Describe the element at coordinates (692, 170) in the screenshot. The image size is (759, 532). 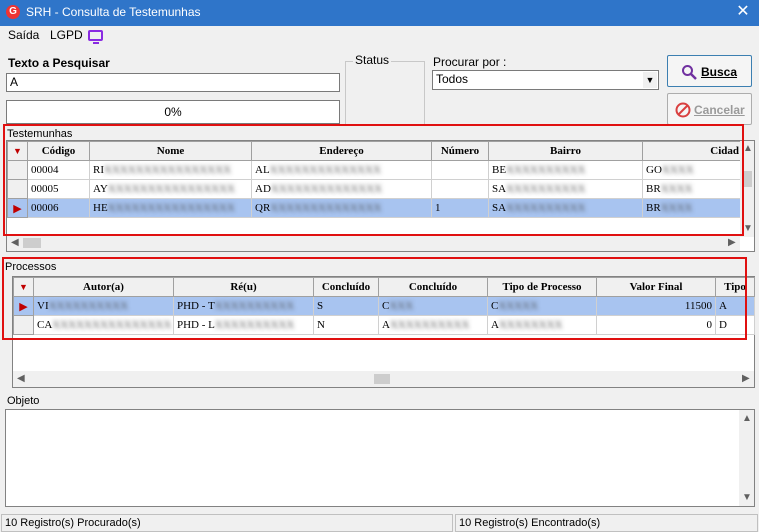
I see `cell-cidade: GOXXXX` at that location.